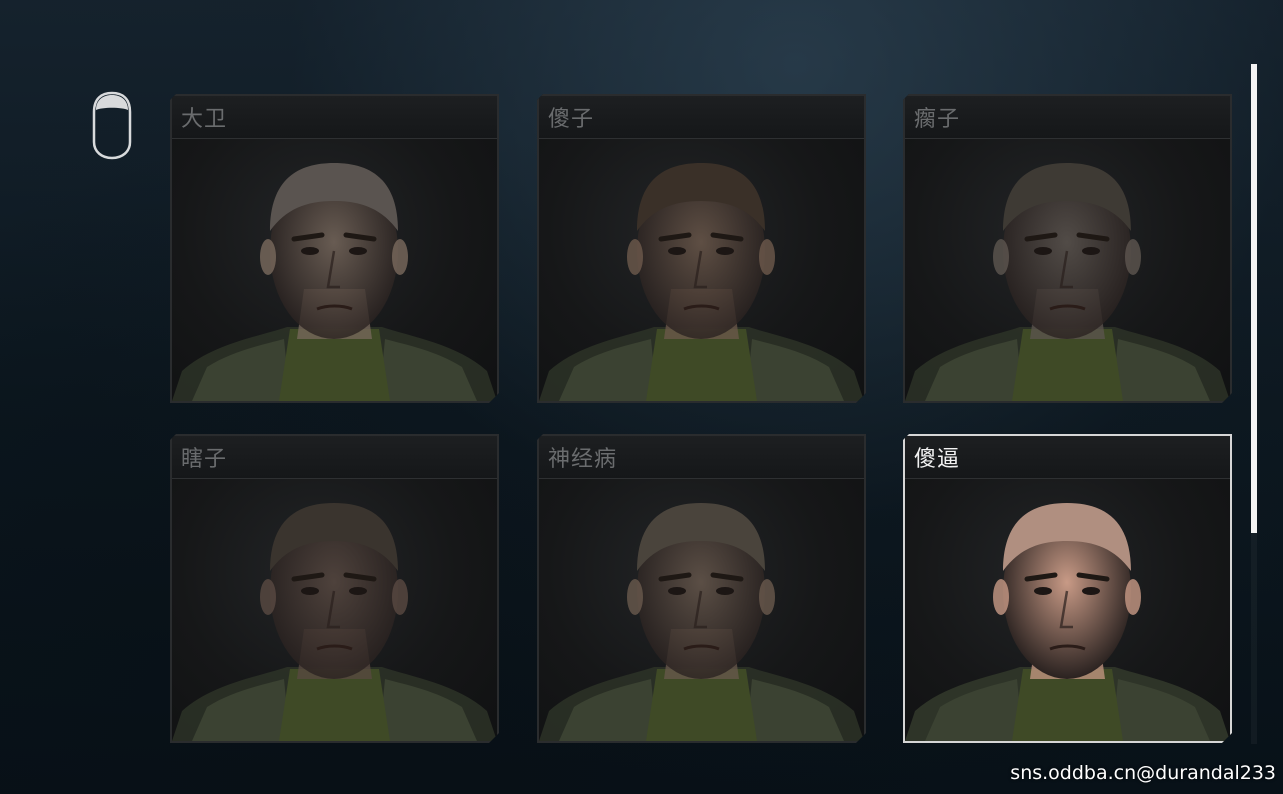 This screenshot has height=794, width=1283. I want to click on character-card: 瞎子, so click(334, 588).